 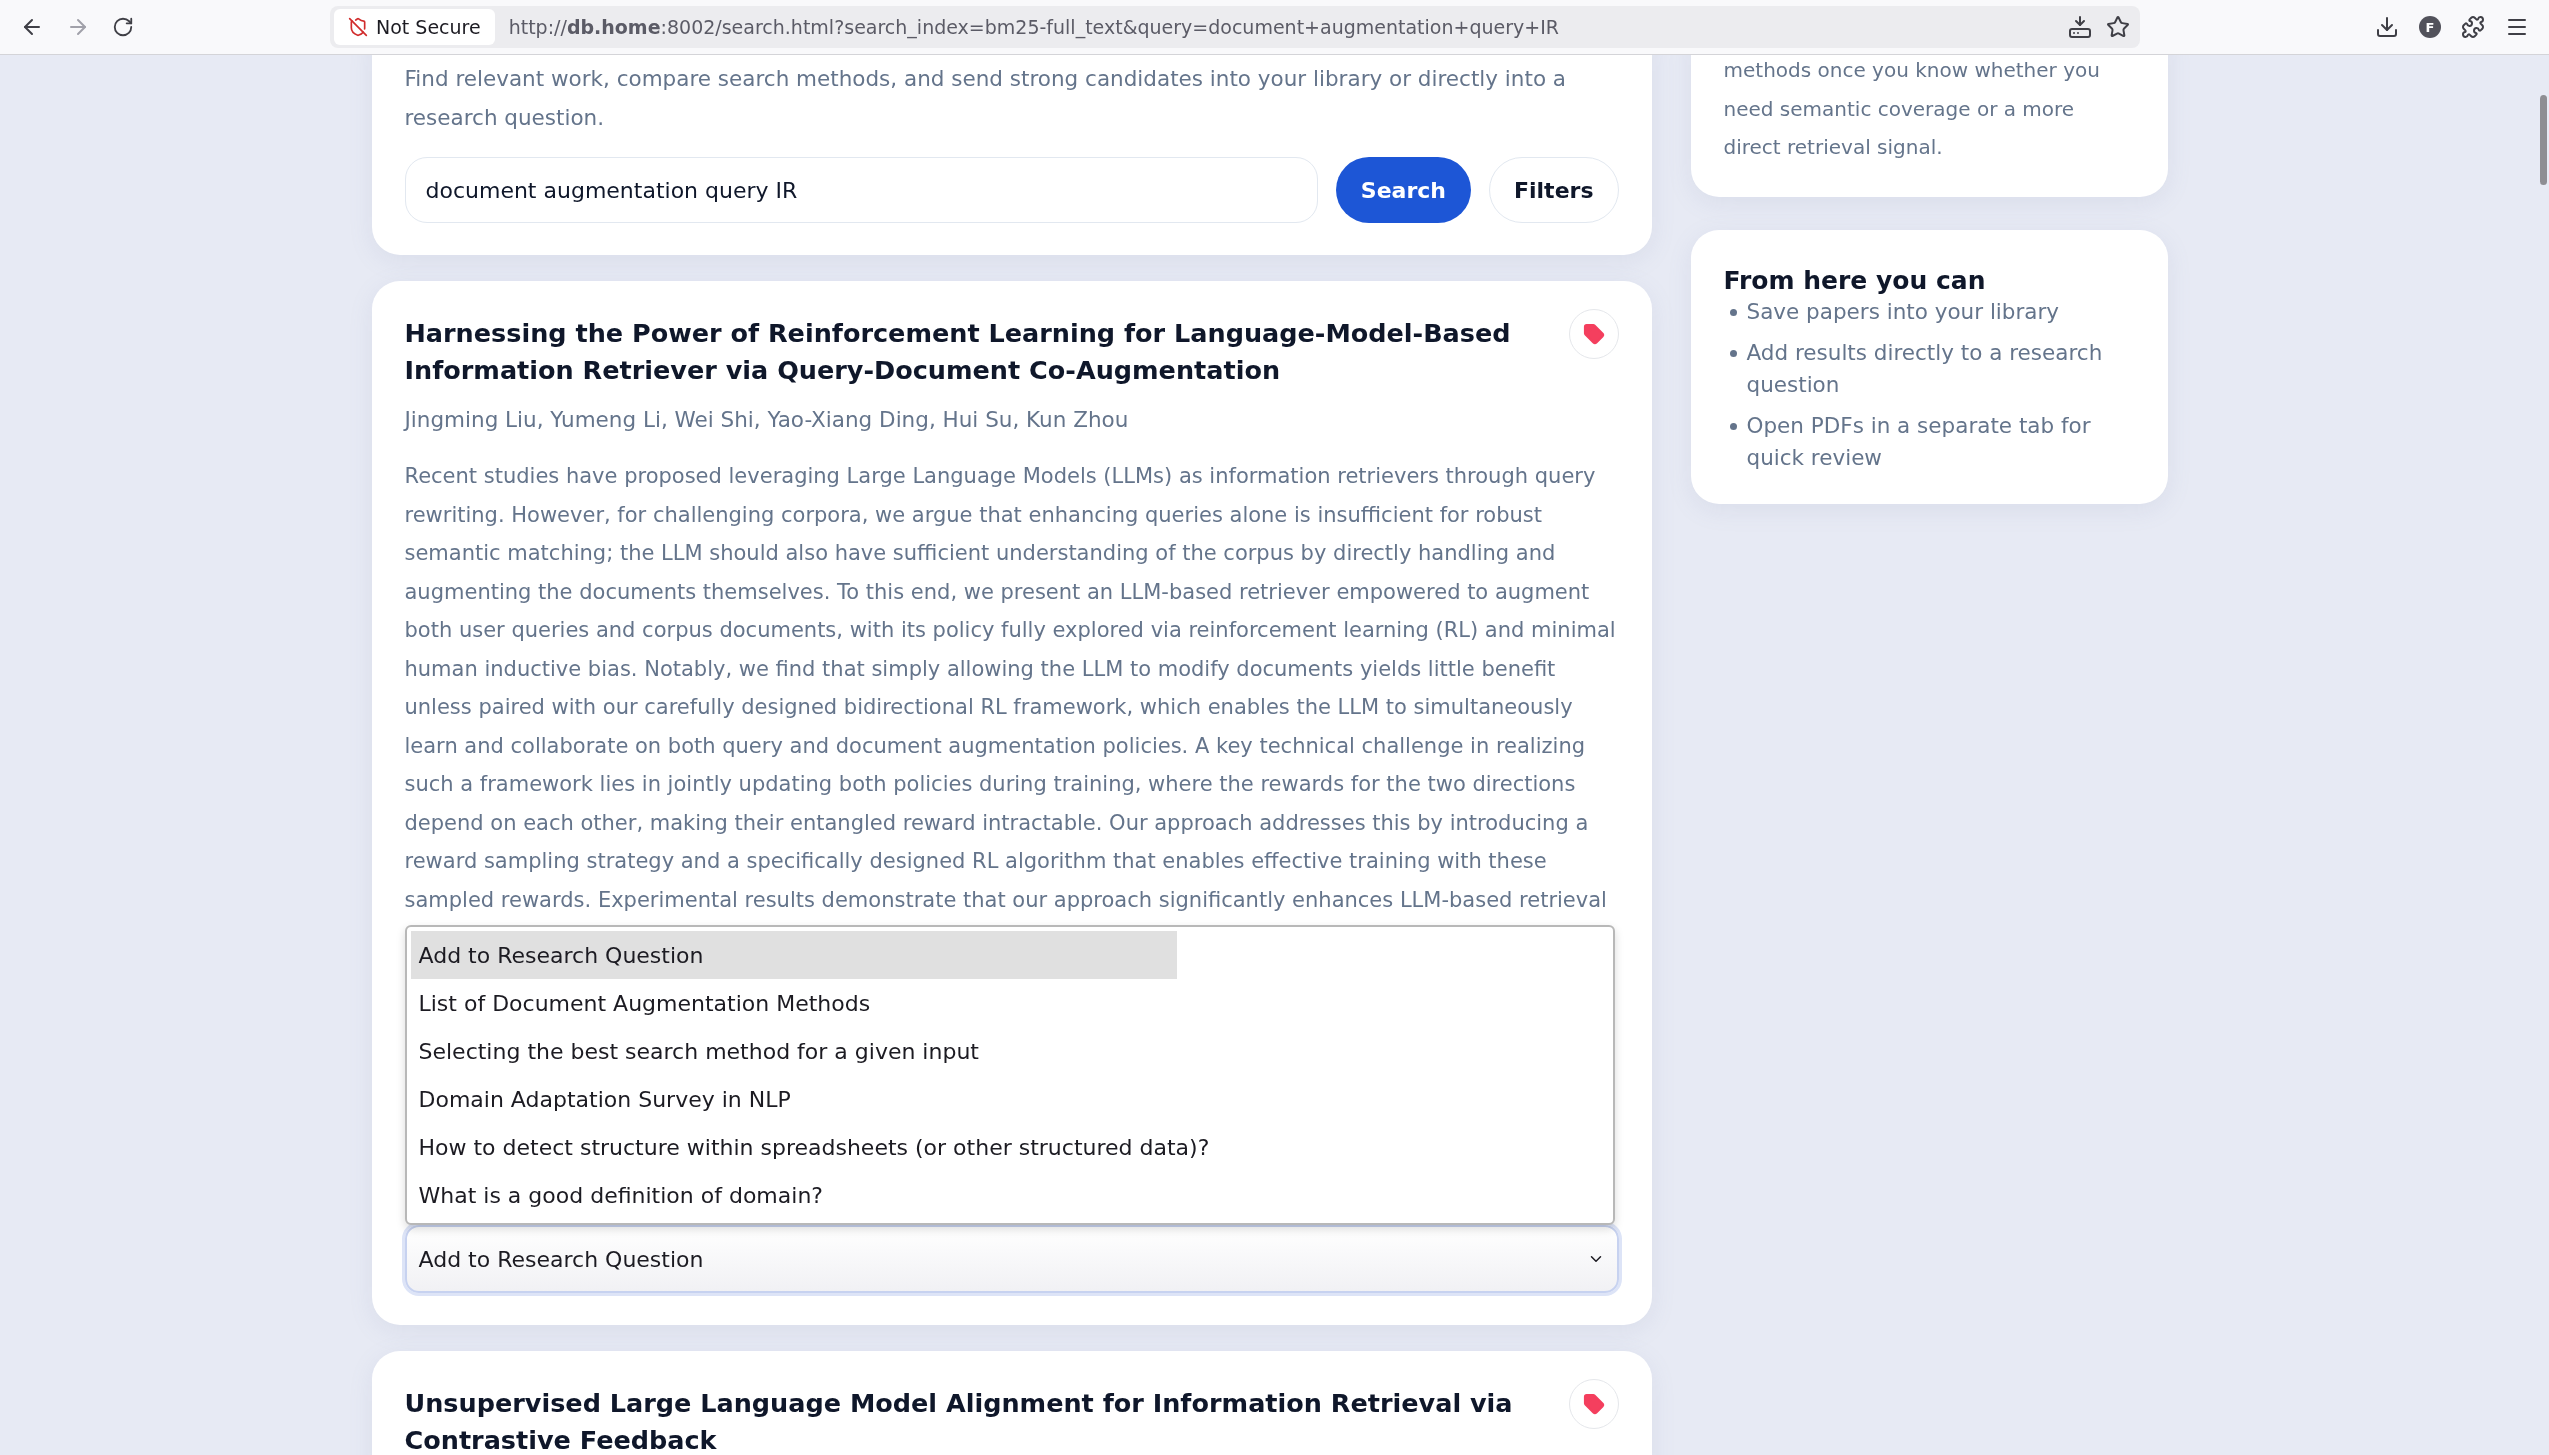 What do you see at coordinates (861, 190) in the screenshot?
I see `search-field: document augmentation query IR` at bounding box center [861, 190].